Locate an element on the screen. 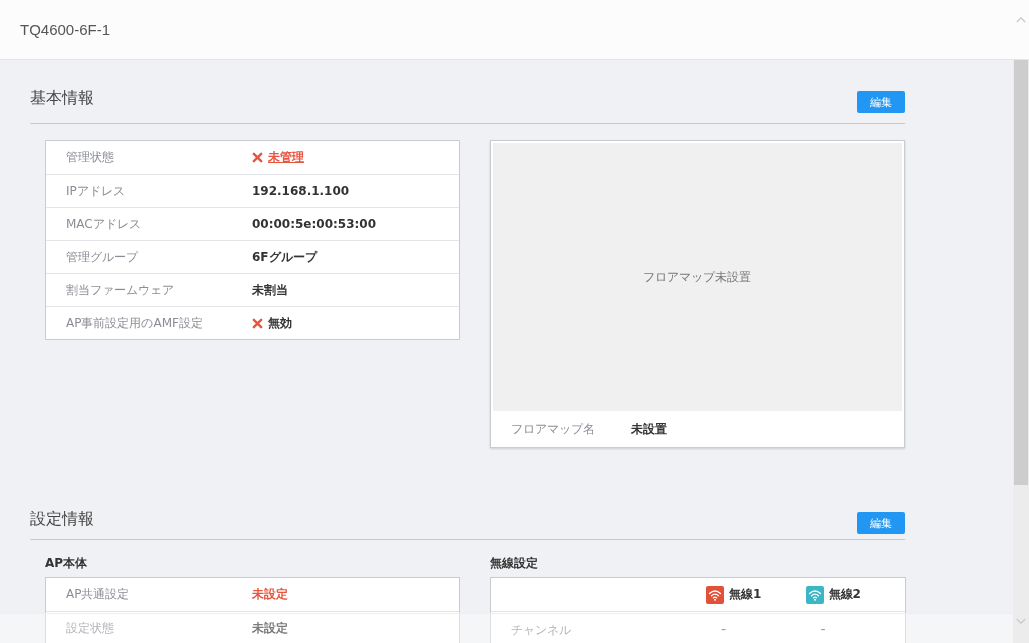 The image size is (1029, 643). status-link: 未管理 is located at coordinates (286, 157).